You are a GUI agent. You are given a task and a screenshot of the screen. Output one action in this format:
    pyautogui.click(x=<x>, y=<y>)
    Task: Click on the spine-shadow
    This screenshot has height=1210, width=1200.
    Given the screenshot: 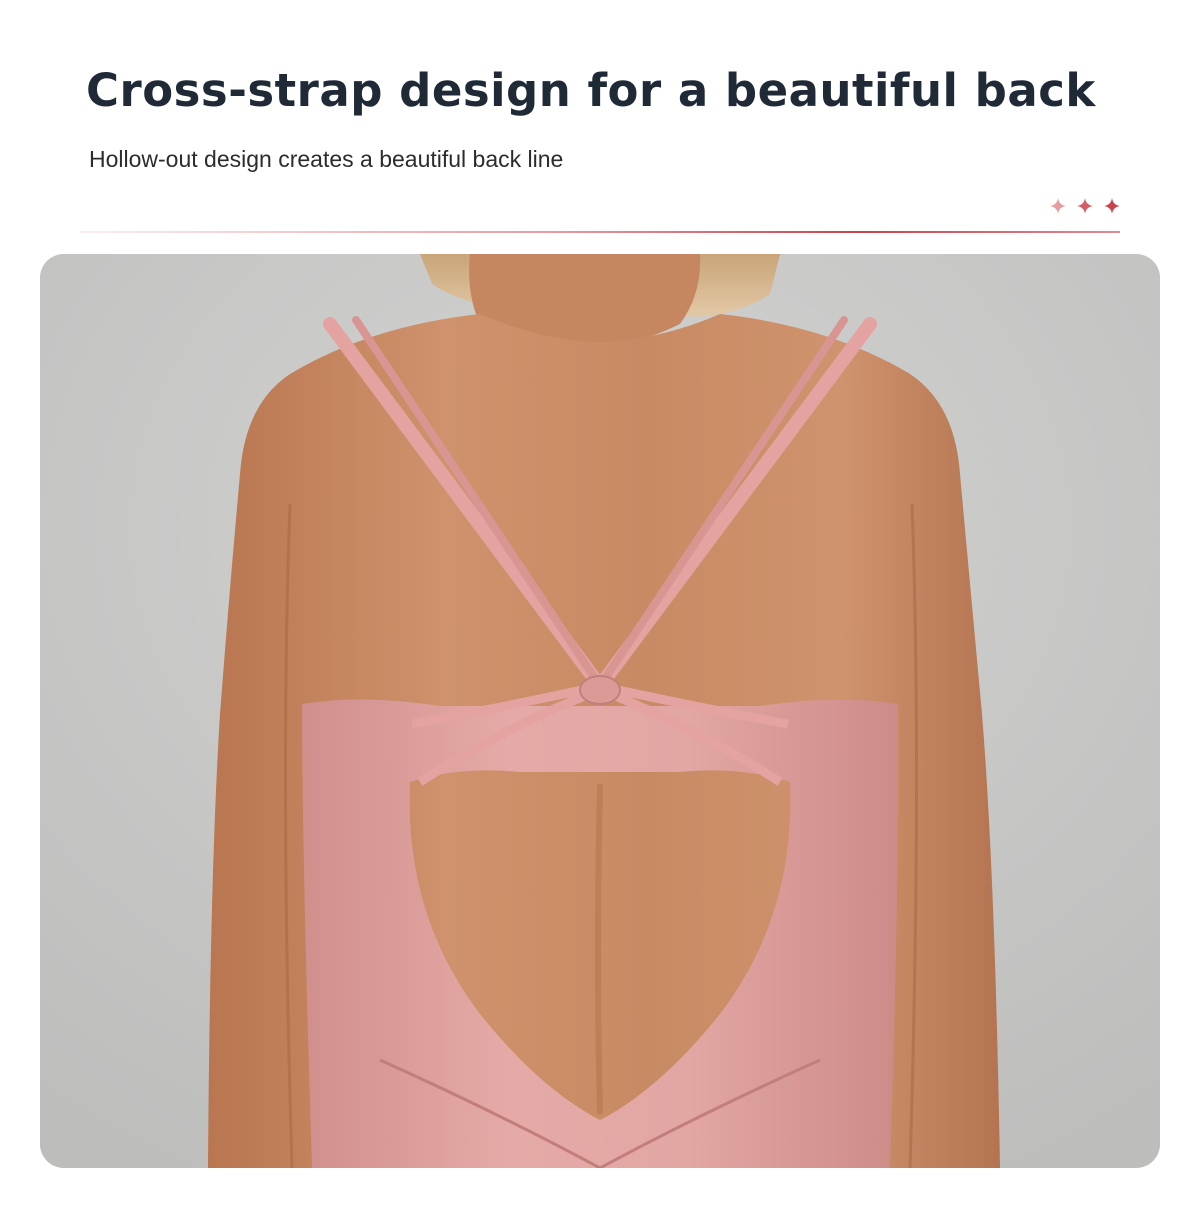 What is the action you would take?
    pyautogui.click(x=599, y=949)
    